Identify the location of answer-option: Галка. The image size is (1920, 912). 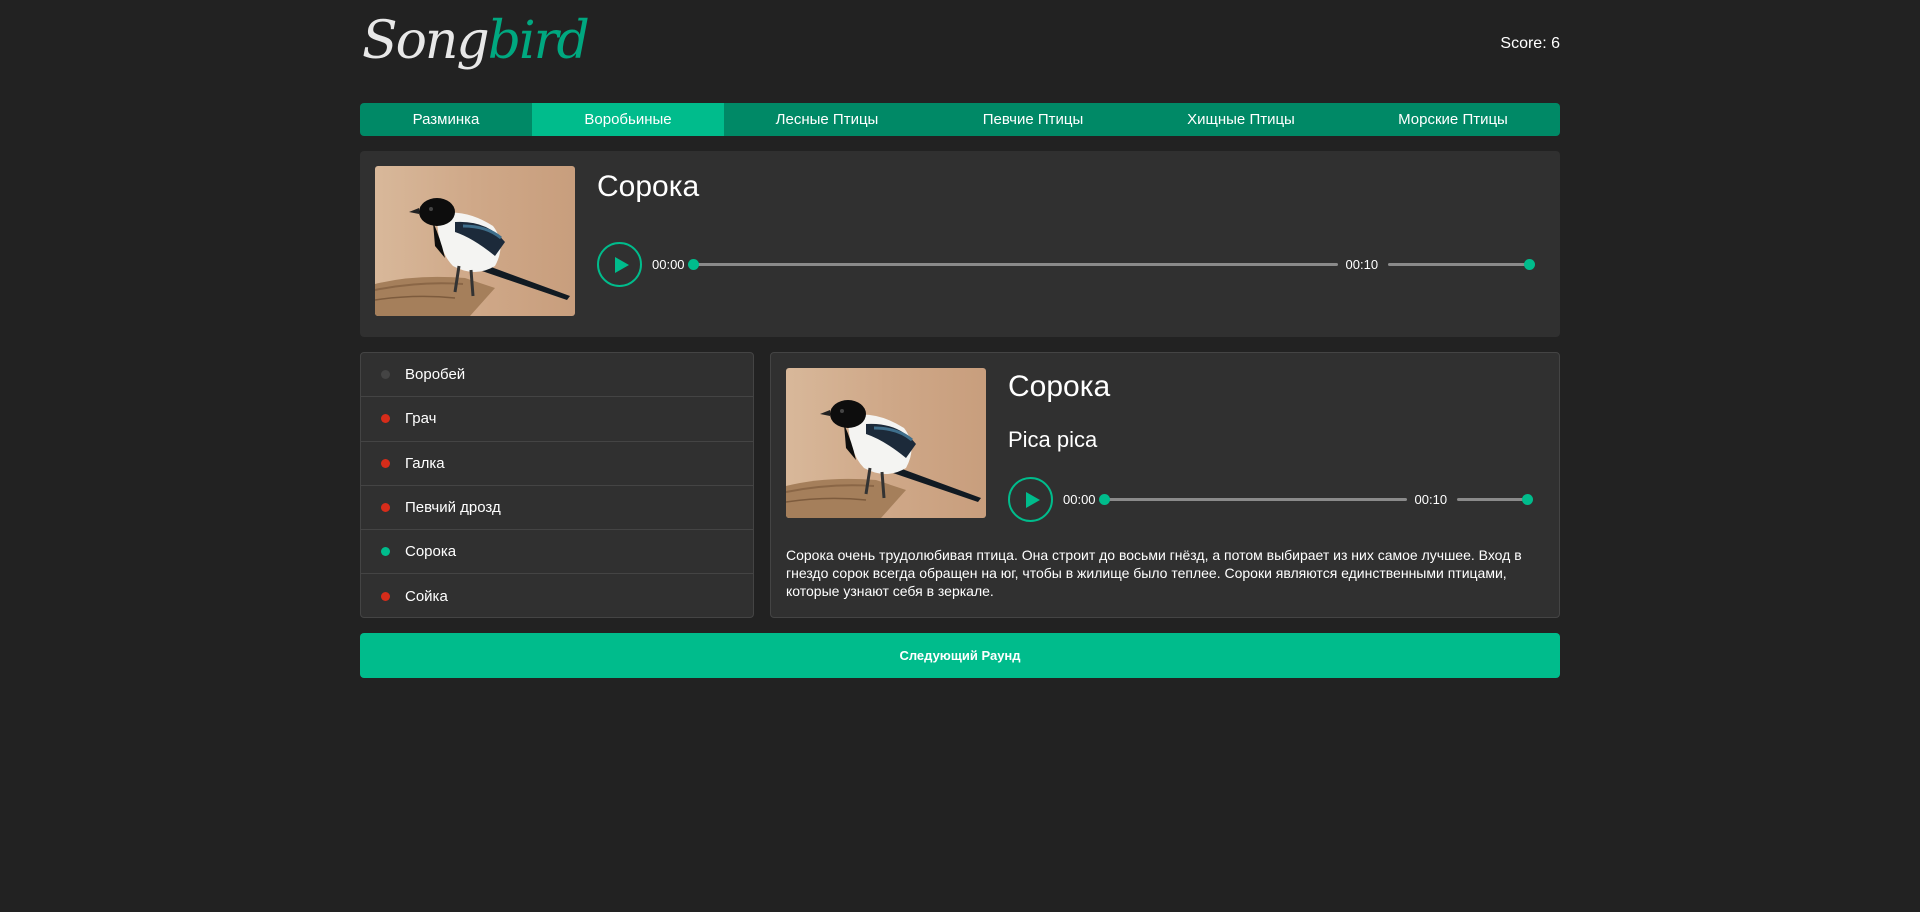
(557, 464).